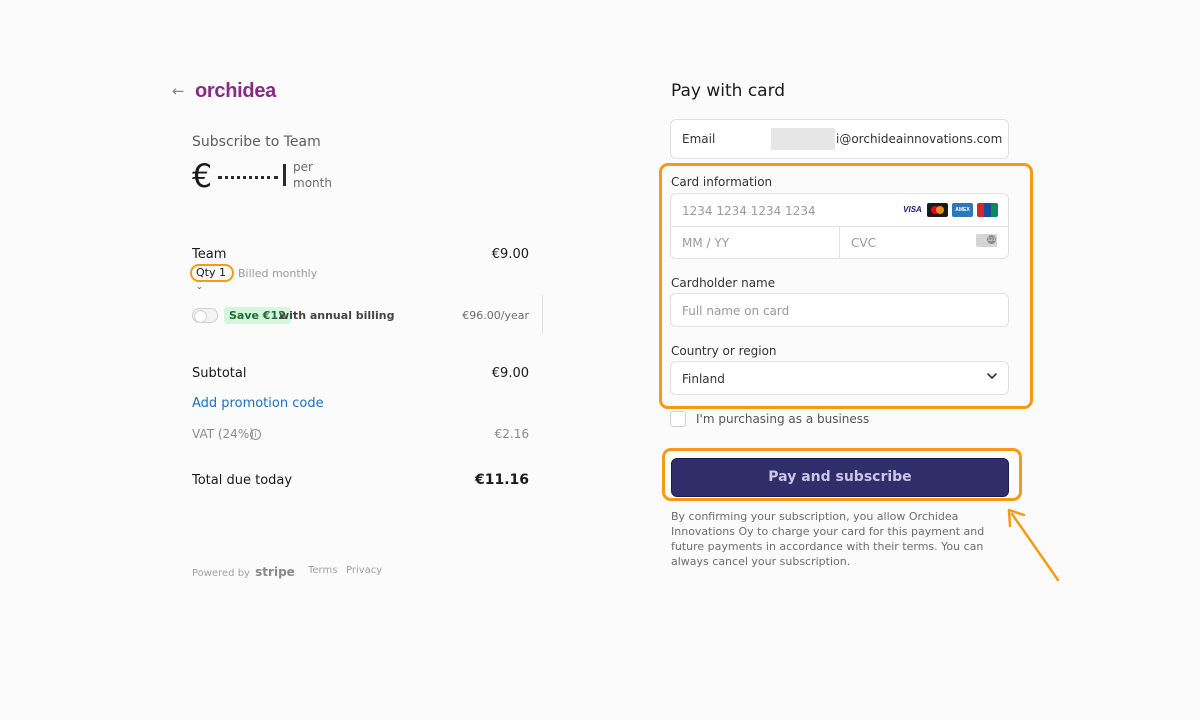 Image resolution: width=1200 pixels, height=720 pixels. Describe the element at coordinates (199, 286) in the screenshot. I see `chevron-down-icon: ⌄` at that location.